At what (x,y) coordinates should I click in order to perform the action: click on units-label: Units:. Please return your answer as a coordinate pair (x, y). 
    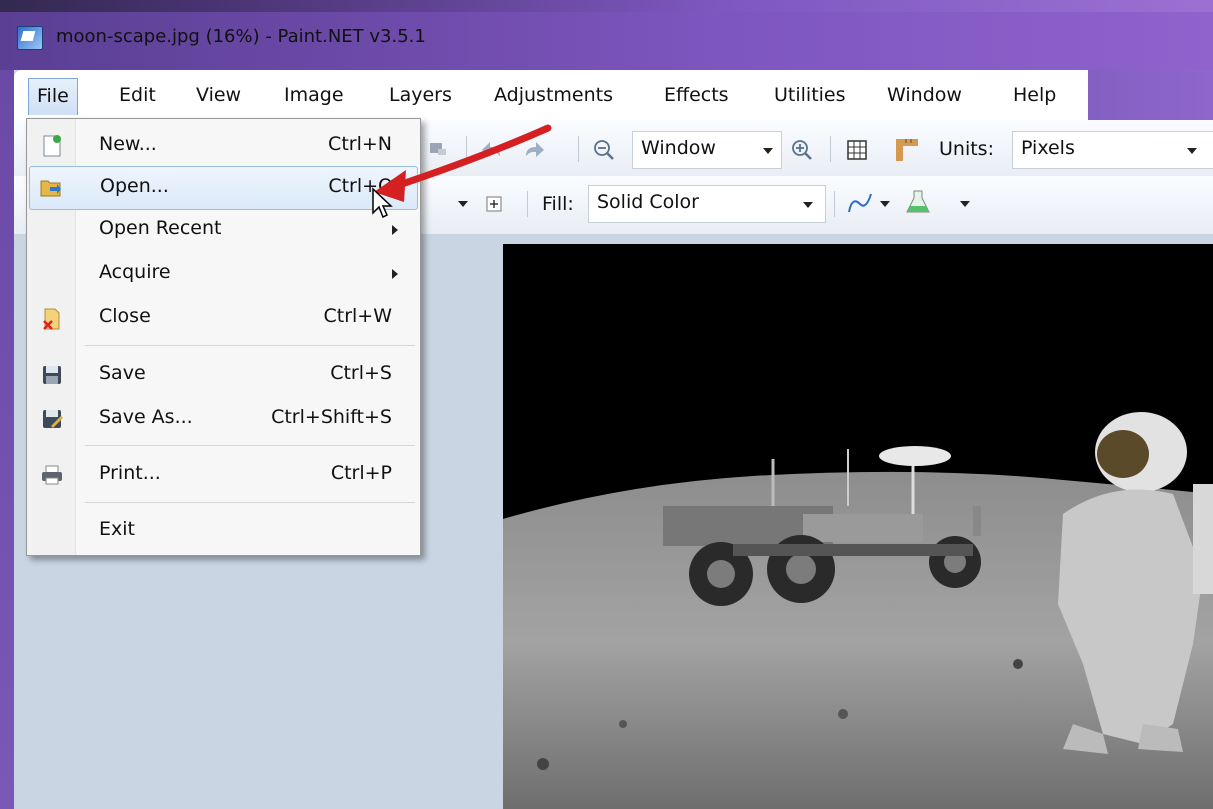
    Looking at the image, I should click on (966, 149).